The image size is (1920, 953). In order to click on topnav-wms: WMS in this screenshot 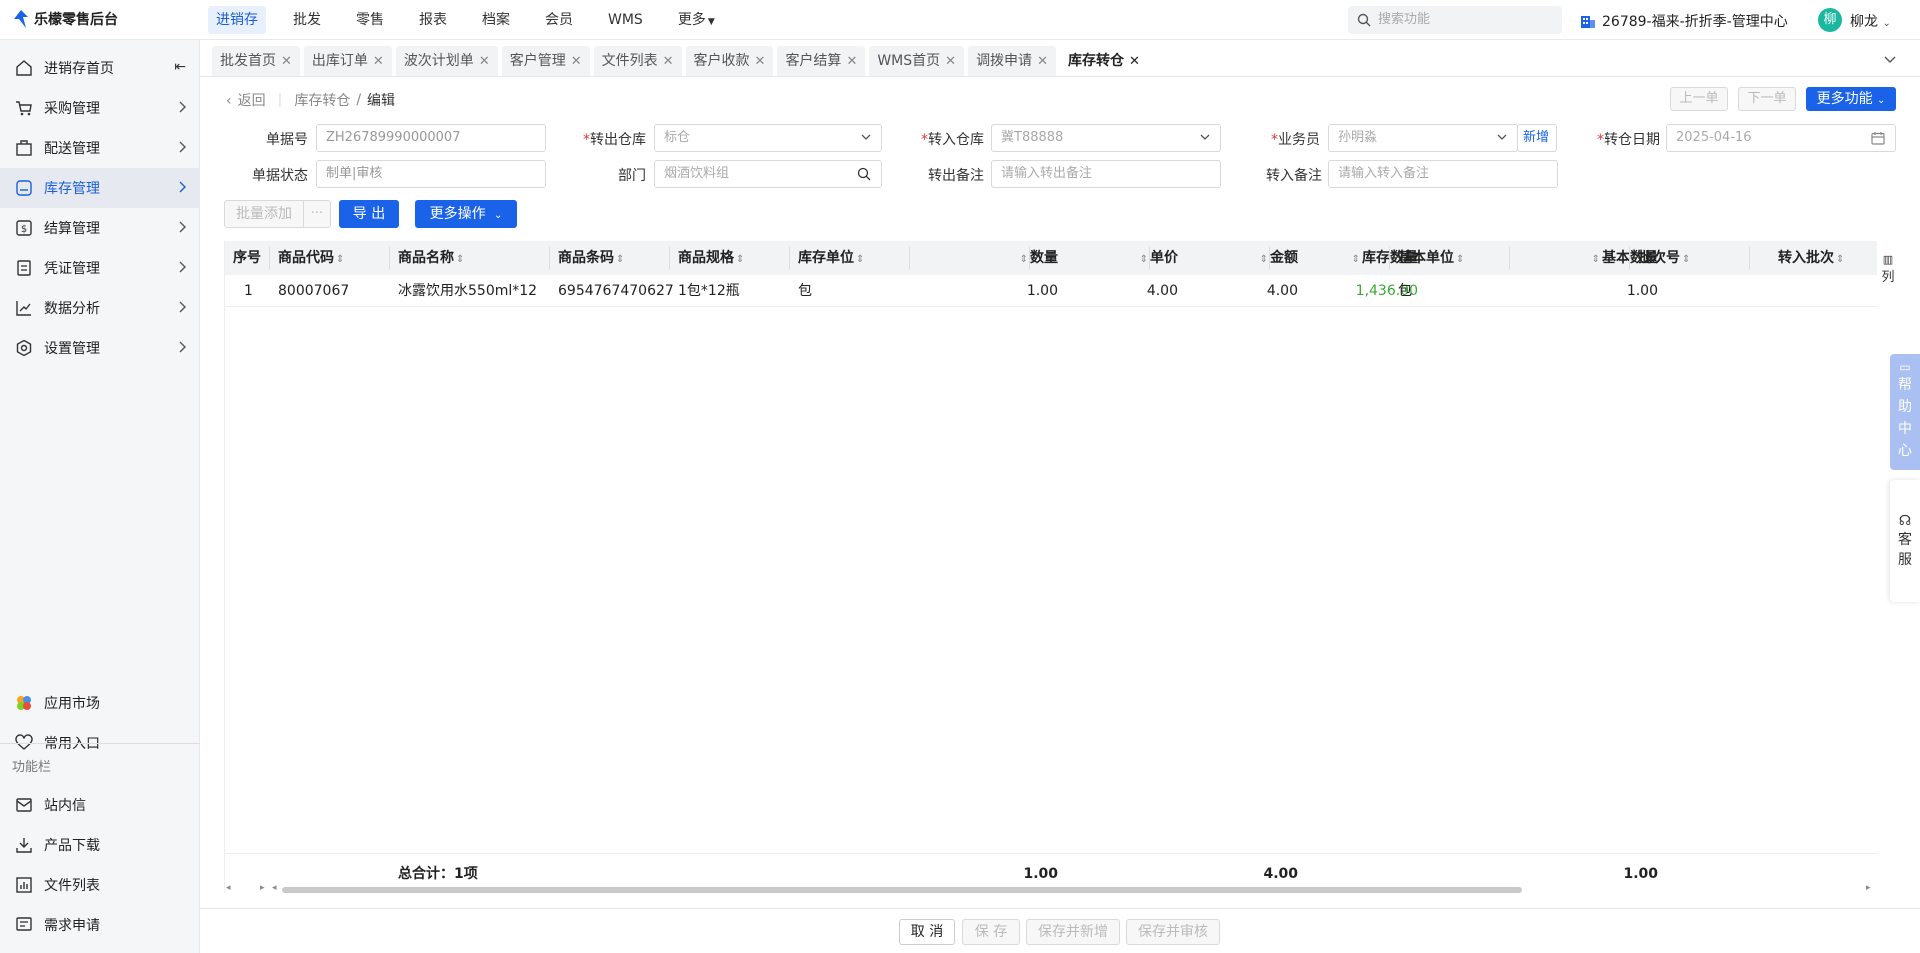, I will do `click(625, 20)`.